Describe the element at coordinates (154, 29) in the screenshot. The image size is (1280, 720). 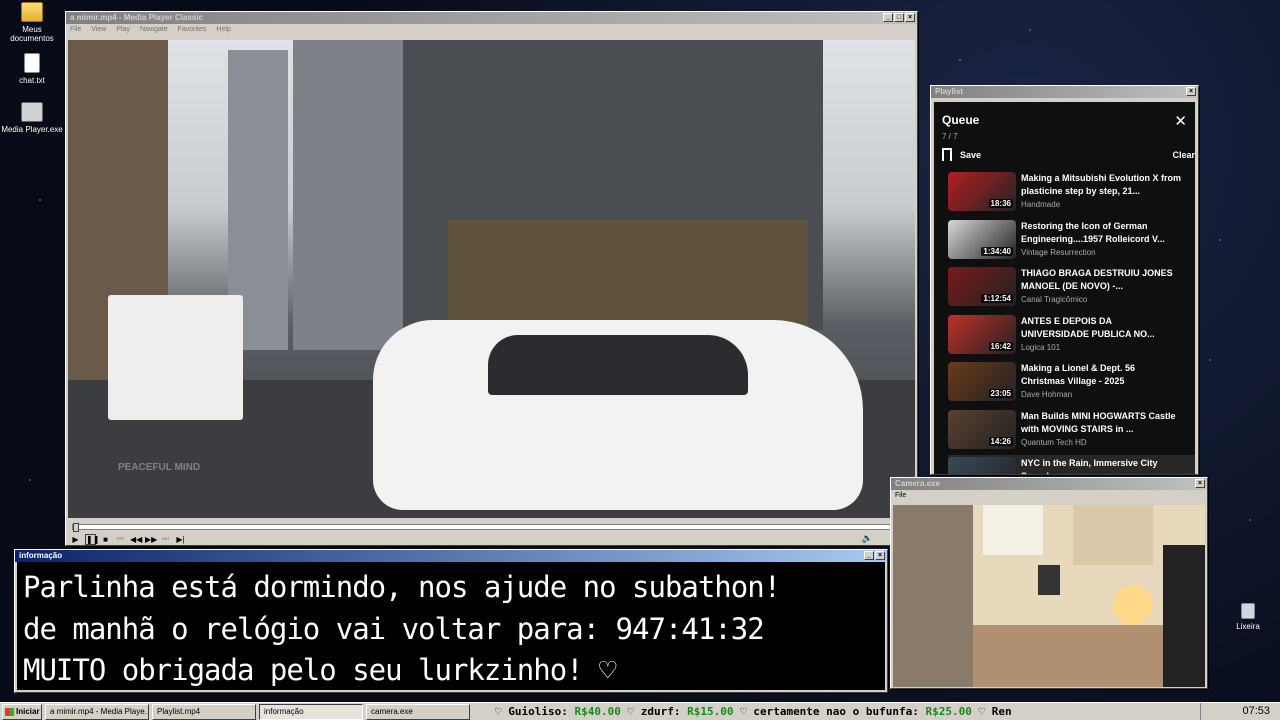
I see `menu-navigate: Navigate` at that location.